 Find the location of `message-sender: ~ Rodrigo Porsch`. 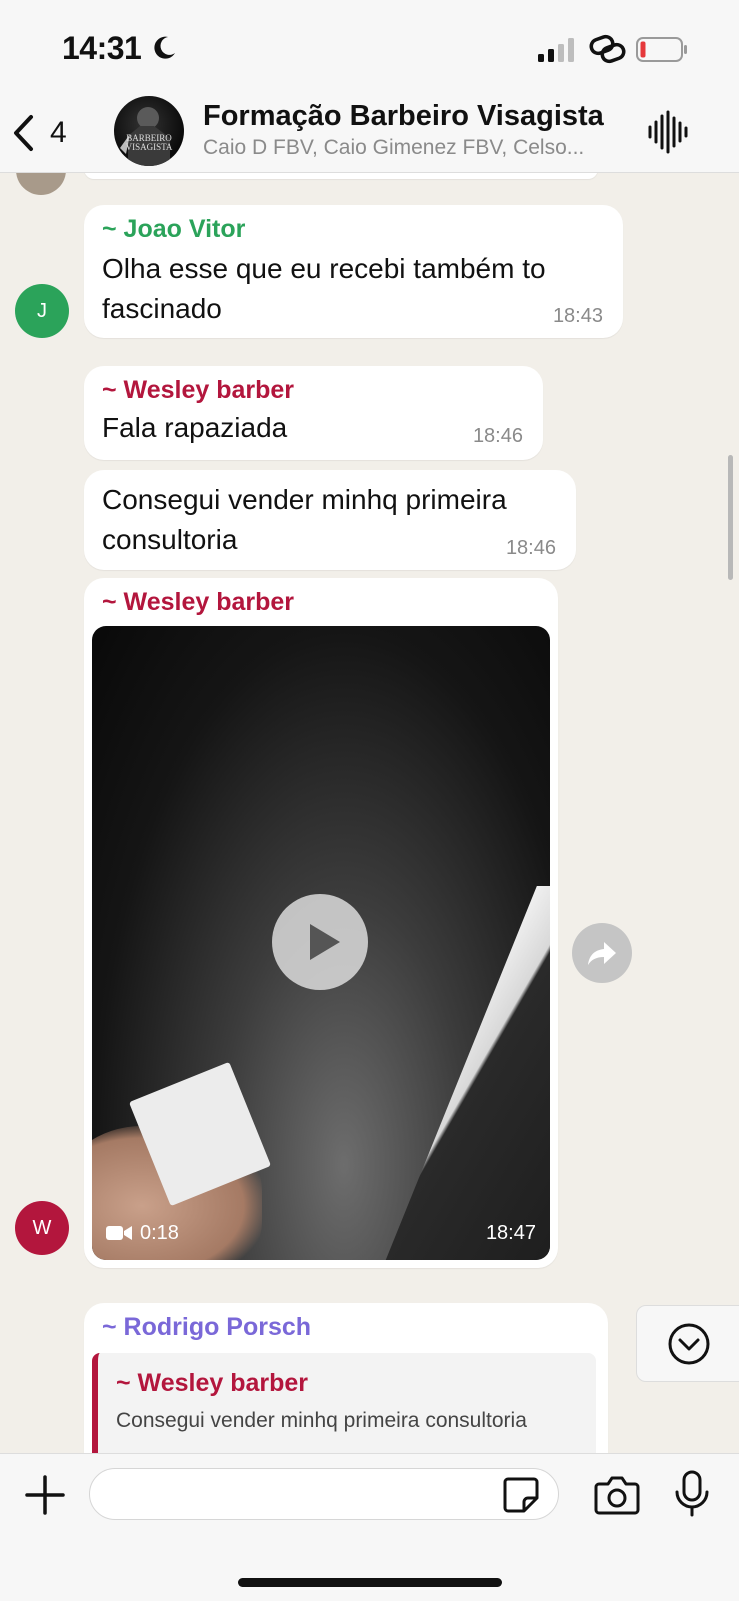

message-sender: ~ Rodrigo Porsch is located at coordinates (207, 1327).